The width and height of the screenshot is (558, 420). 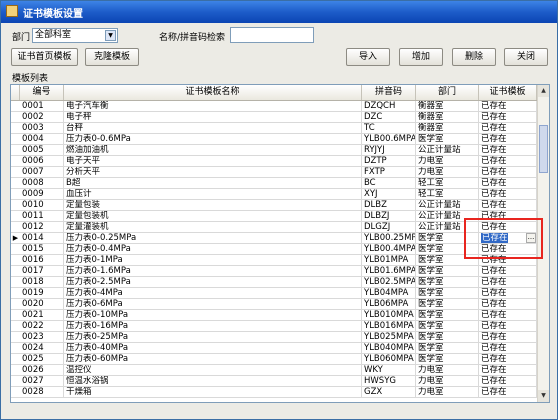 I want to click on cell-pinyin: YLB040MPA, so click(x=389, y=348).